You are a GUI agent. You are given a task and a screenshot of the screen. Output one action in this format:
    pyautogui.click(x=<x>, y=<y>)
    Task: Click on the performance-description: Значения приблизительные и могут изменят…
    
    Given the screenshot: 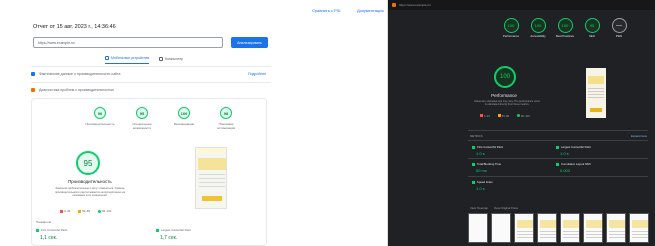 What is the action you would take?
    pyautogui.click(x=90, y=192)
    